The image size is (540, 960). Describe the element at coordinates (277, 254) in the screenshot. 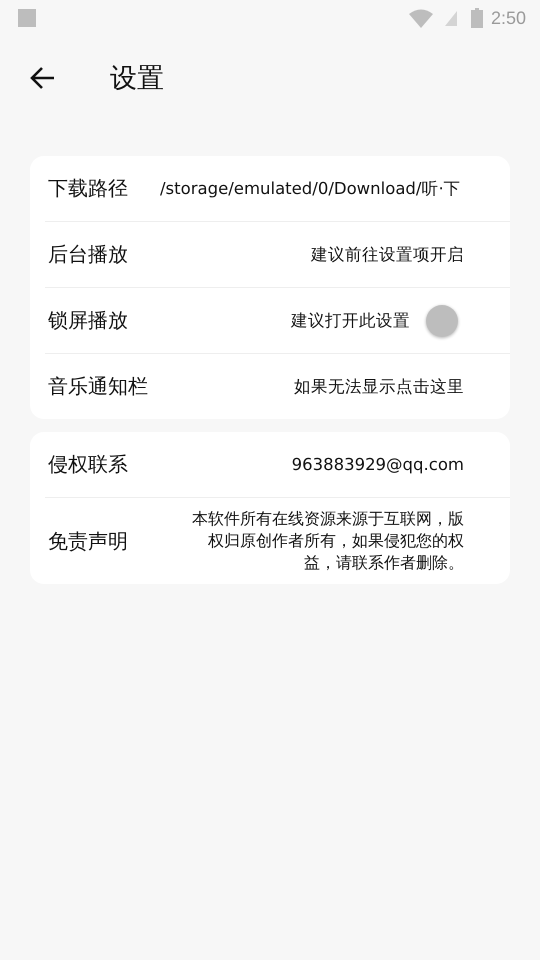

I see `settings-row: 后台播放 建议前往设置项开启` at that location.